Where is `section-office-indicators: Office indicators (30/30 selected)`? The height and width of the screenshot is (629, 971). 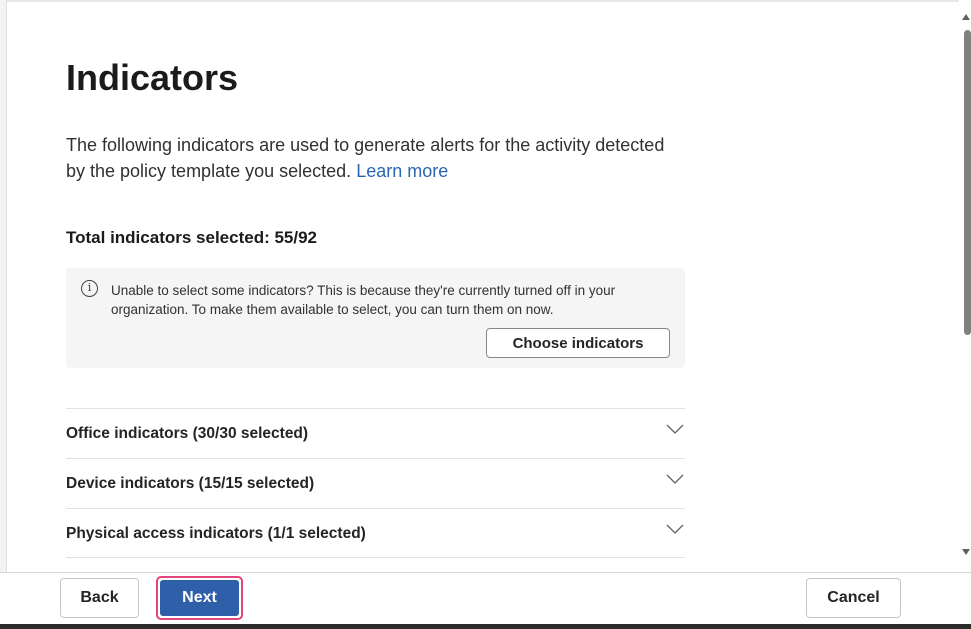 section-office-indicators: Office indicators (30/30 selected) is located at coordinates (375, 433).